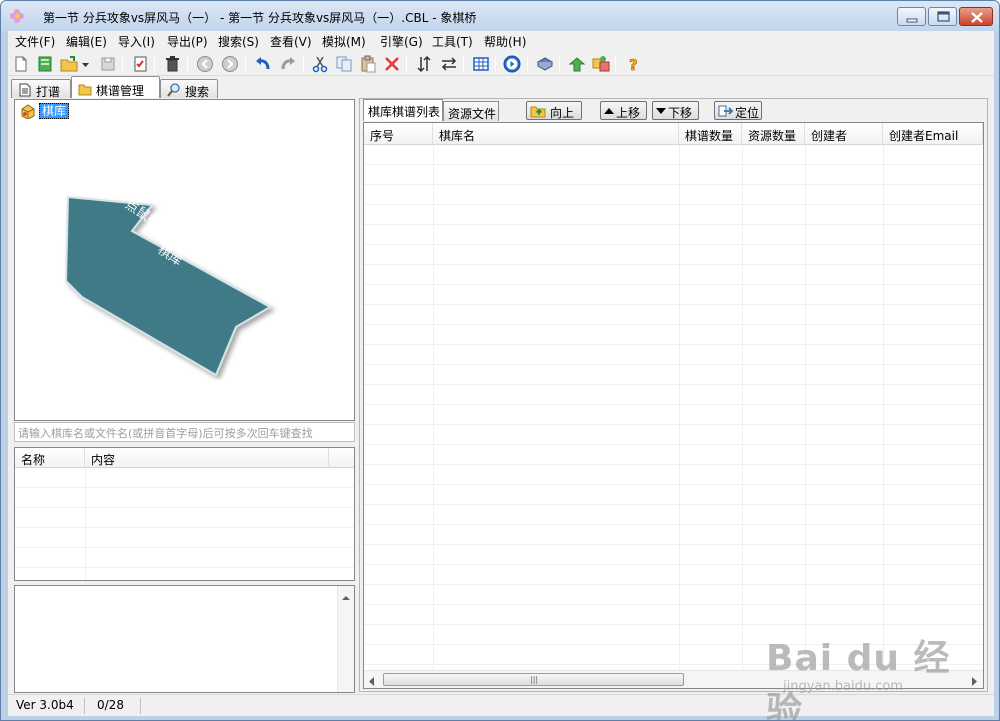 The image size is (1000, 721). I want to click on up-level-button: 向上, so click(554, 110).